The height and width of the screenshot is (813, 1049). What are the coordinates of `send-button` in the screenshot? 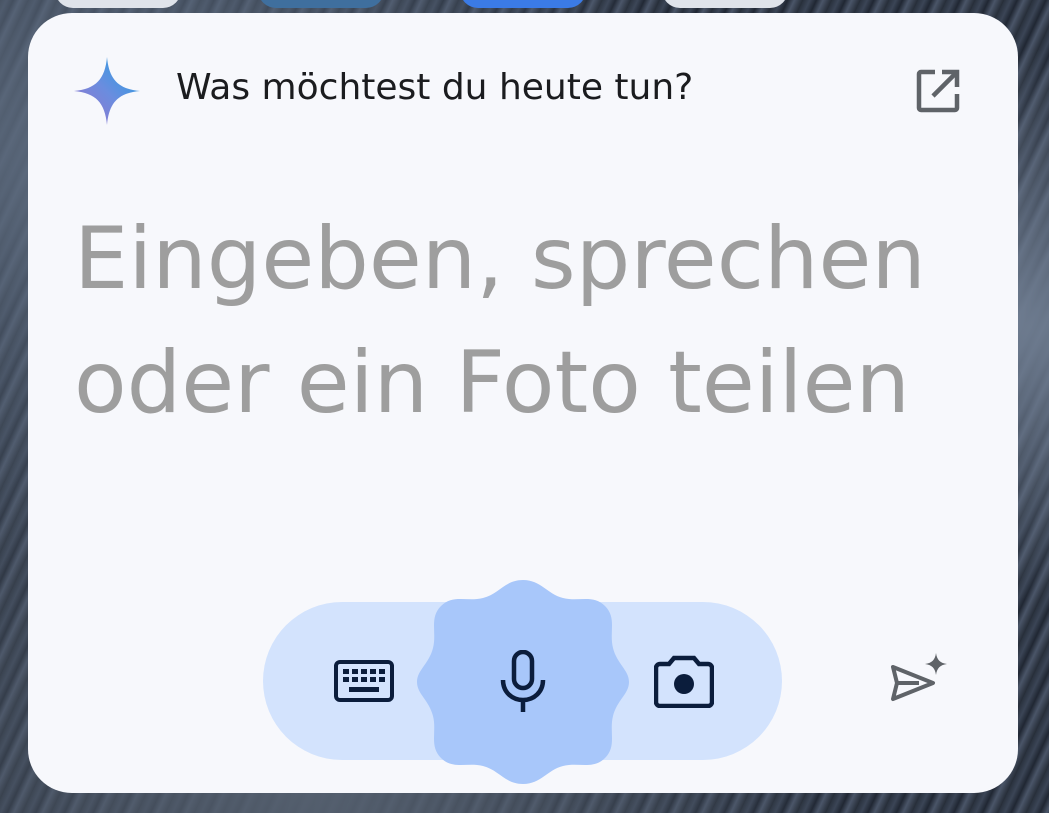 It's located at (919, 679).